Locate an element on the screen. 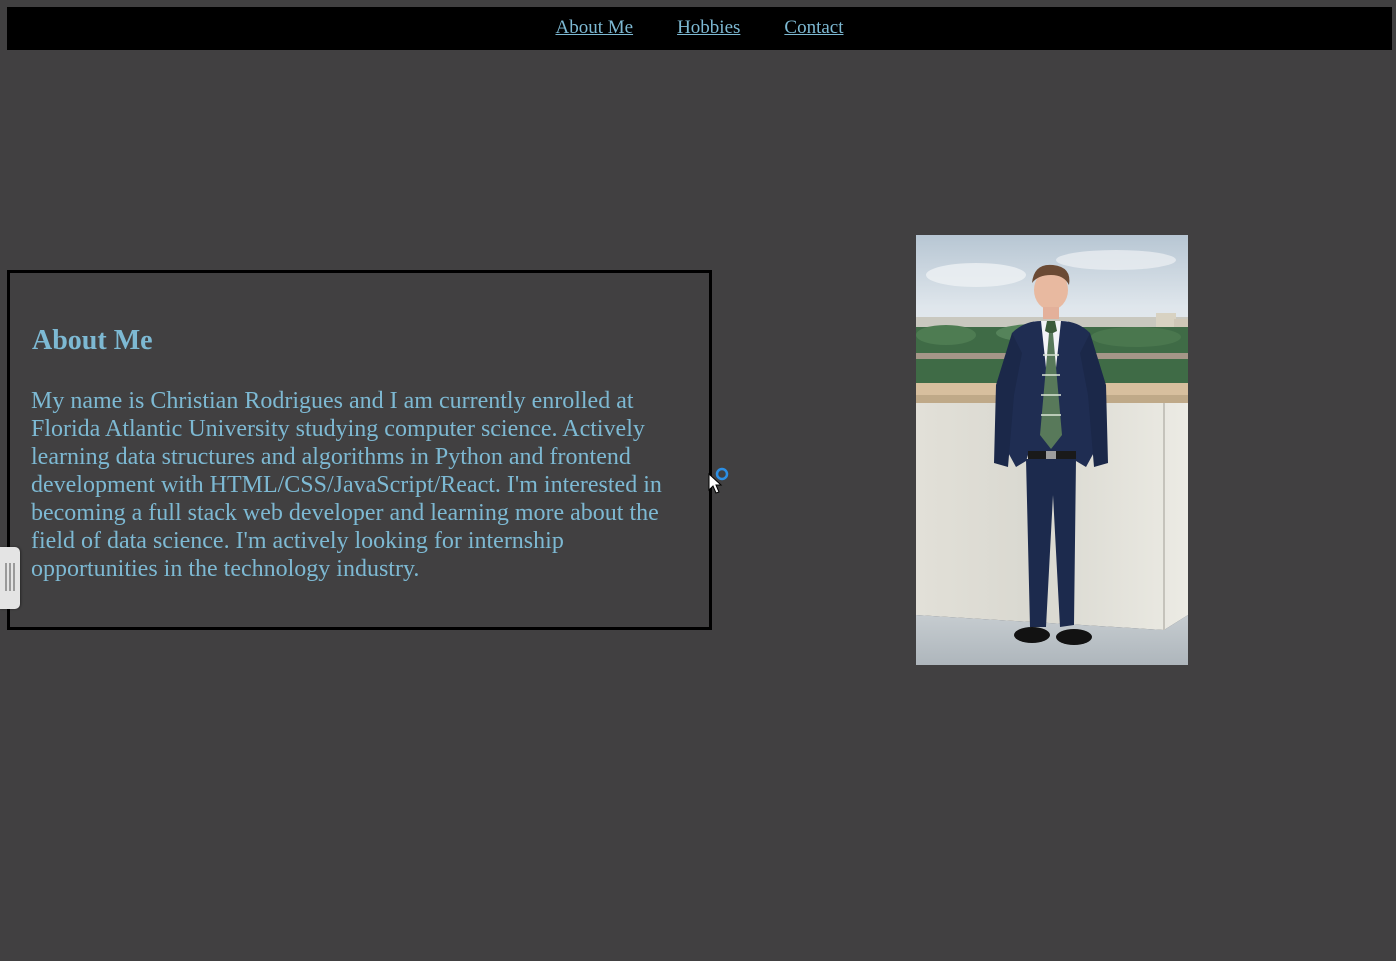  nav-link-about-me: About Me is located at coordinates (594, 28).